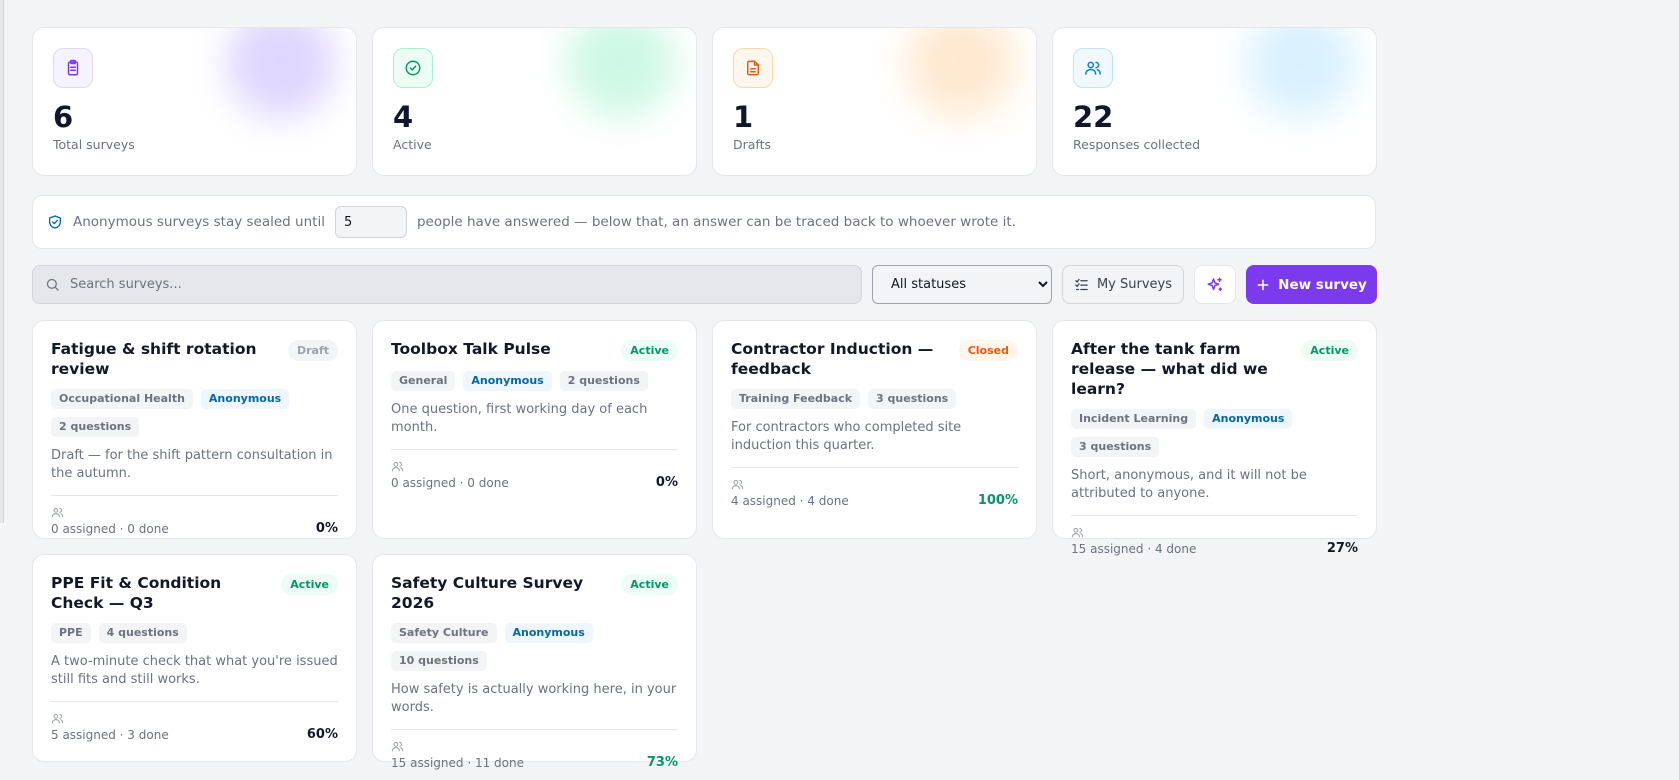 Image resolution: width=1679 pixels, height=780 pixels. Describe the element at coordinates (796, 399) in the screenshot. I see `category-tag: Training Feedback` at that location.